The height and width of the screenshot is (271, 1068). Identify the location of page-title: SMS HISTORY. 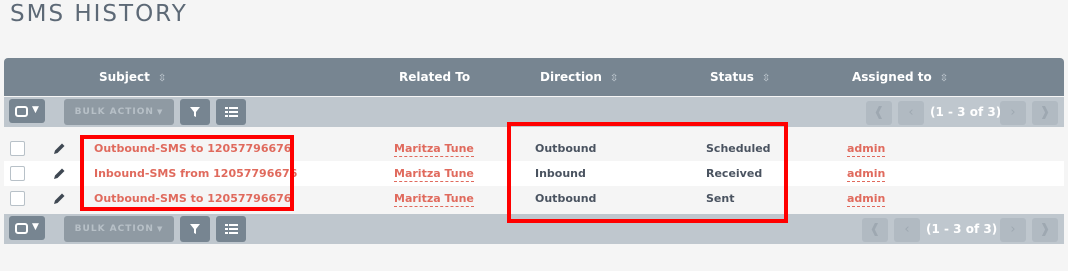
(99, 14).